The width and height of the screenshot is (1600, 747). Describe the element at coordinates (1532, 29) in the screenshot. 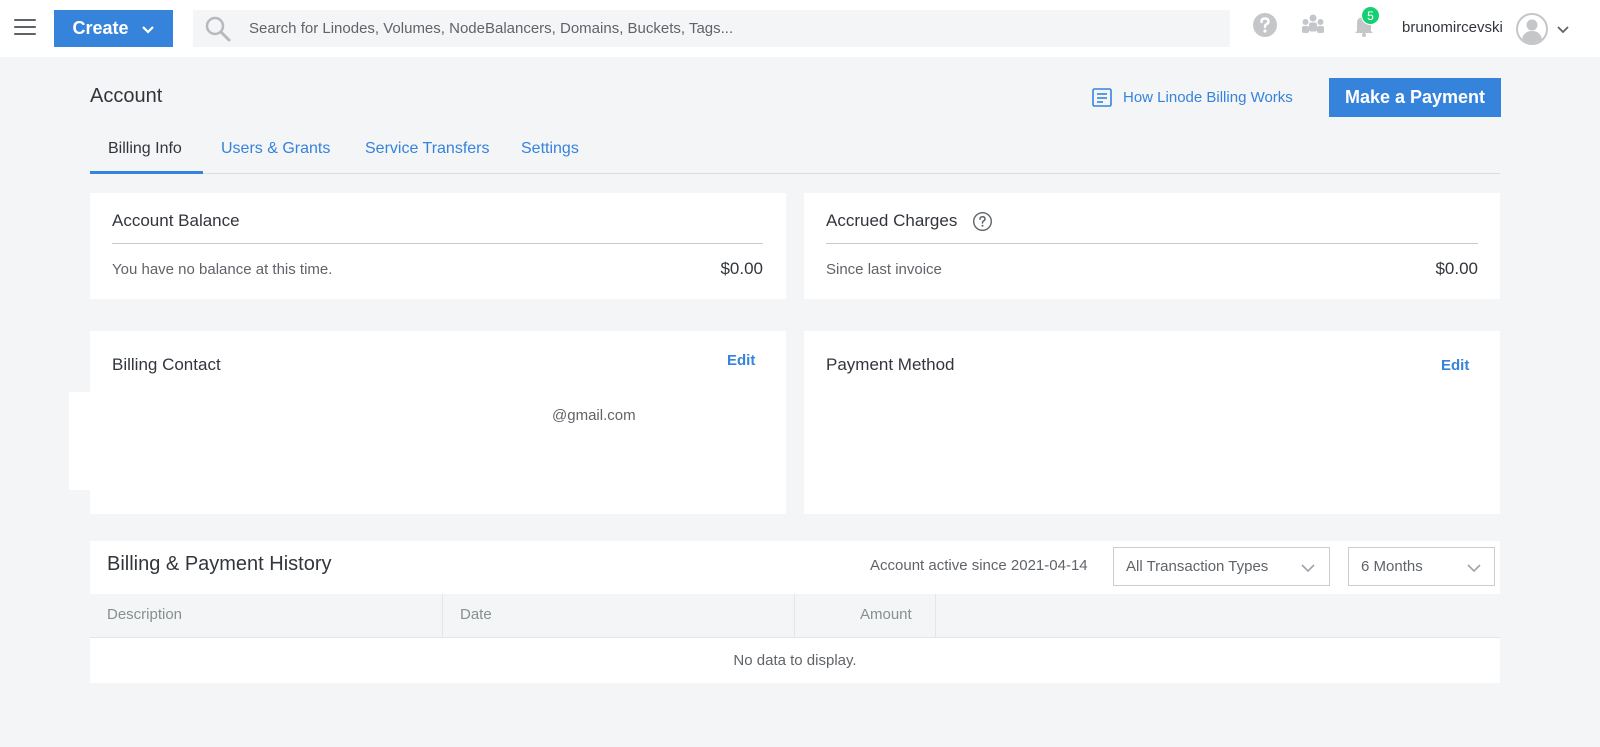

I see `avatar-icon` at that location.